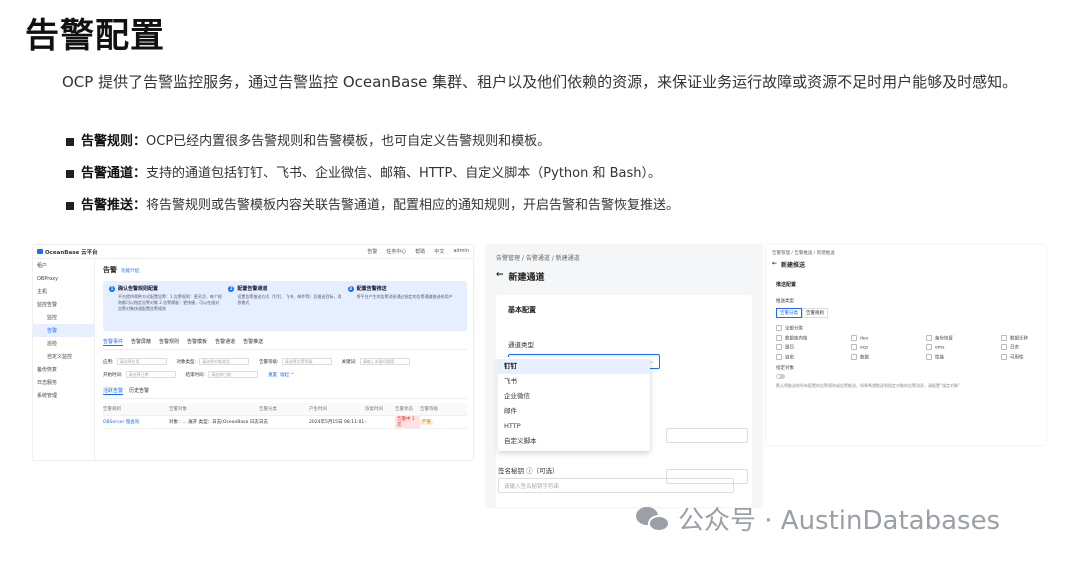  I want to click on list-item: 告警规则： OCP已经内置很多告警规则和告警模板，也可自定义告警规则和模板。, so click(372, 142).